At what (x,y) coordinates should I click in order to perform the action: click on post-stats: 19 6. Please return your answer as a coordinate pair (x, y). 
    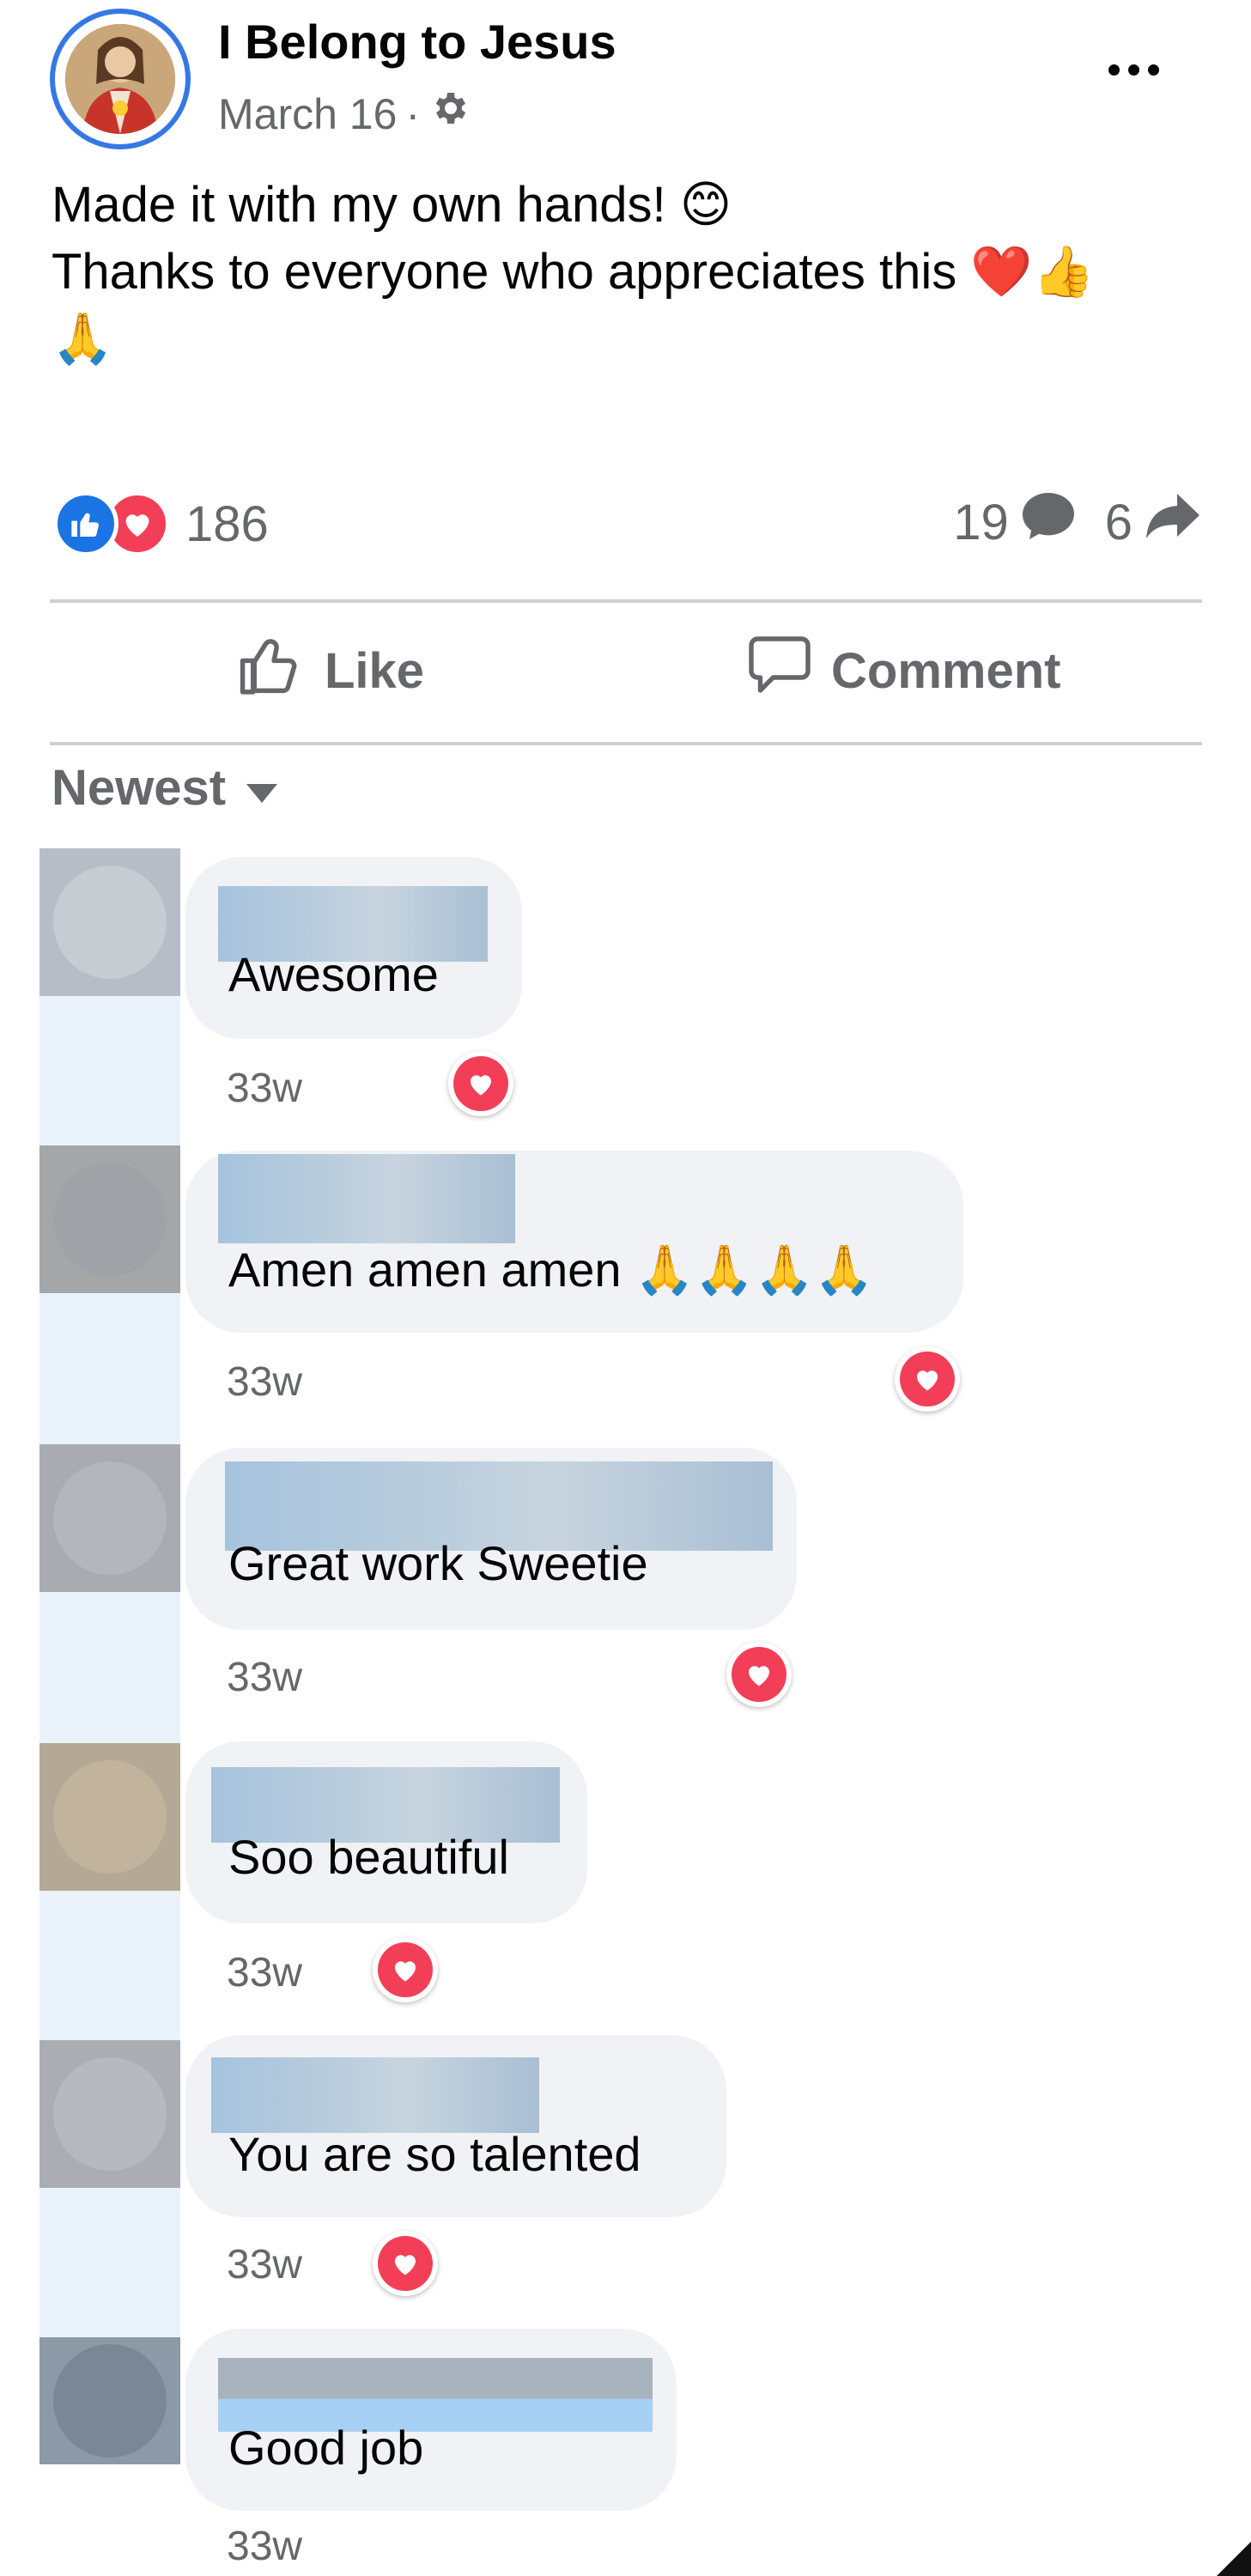
    Looking at the image, I should click on (1077, 522).